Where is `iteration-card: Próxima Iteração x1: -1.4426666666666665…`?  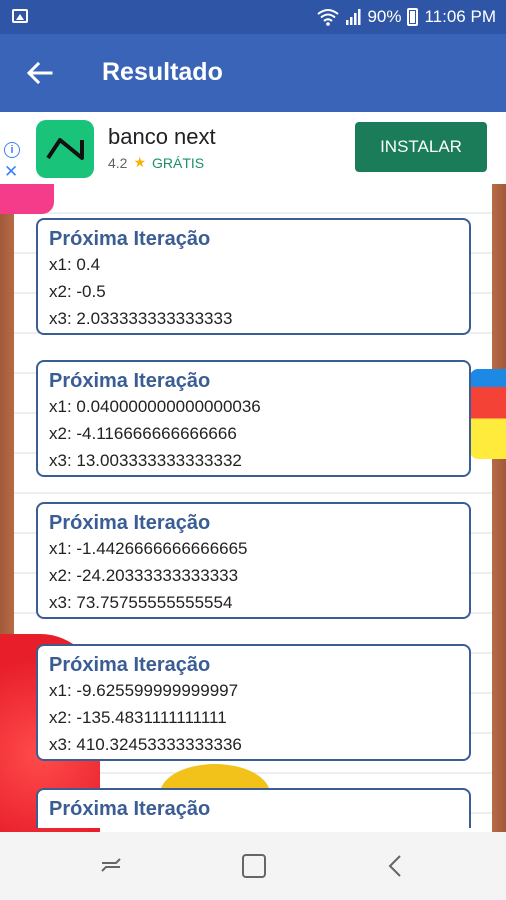
iteration-card: Próxima Iteração x1: -1.4426666666666665… is located at coordinates (253, 560).